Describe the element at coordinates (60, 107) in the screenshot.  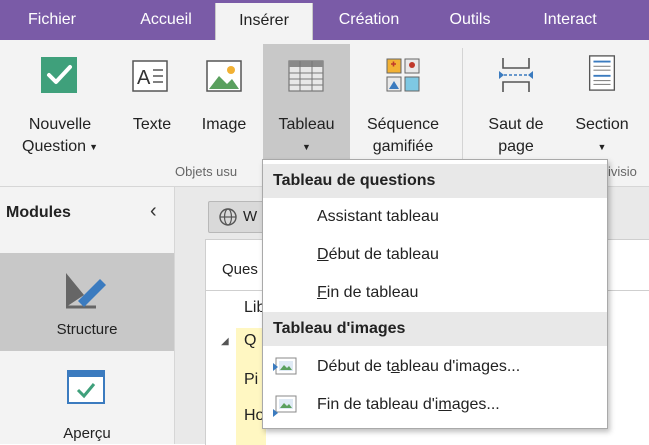
I see `new-question-button: Nouvelle Question ▼` at that location.